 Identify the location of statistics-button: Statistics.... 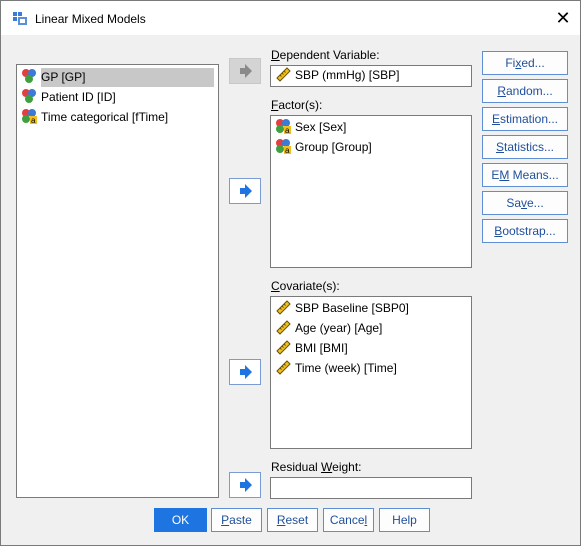
(525, 147).